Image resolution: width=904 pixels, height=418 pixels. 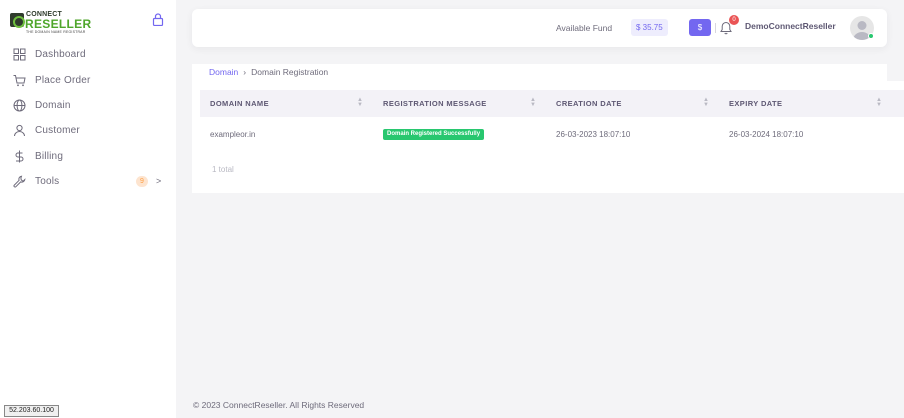 I want to click on online-status-dot, so click(x=871, y=36).